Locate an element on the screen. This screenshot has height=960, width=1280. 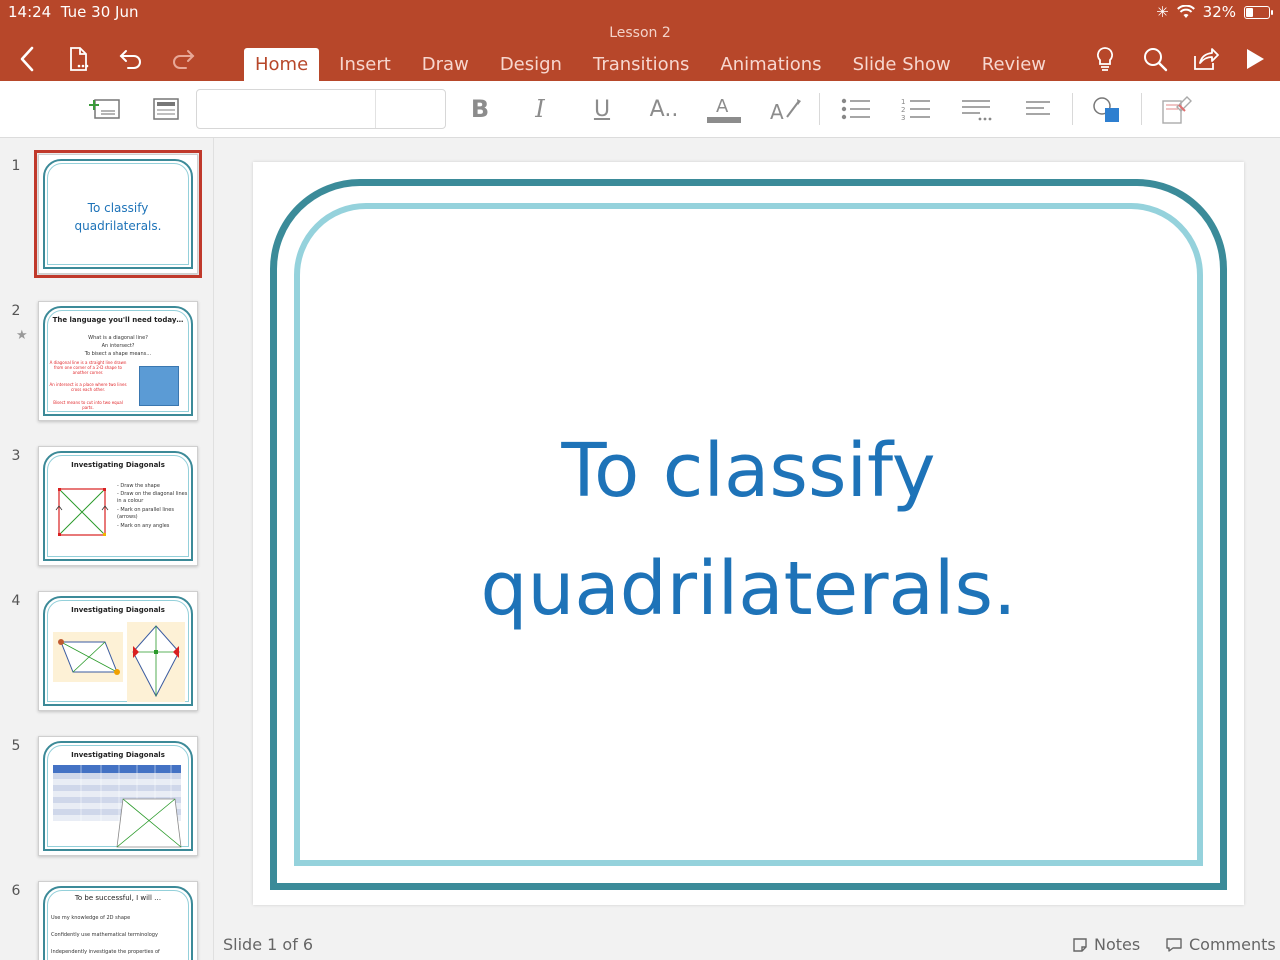
kite-diagram is located at coordinates (156, 662).